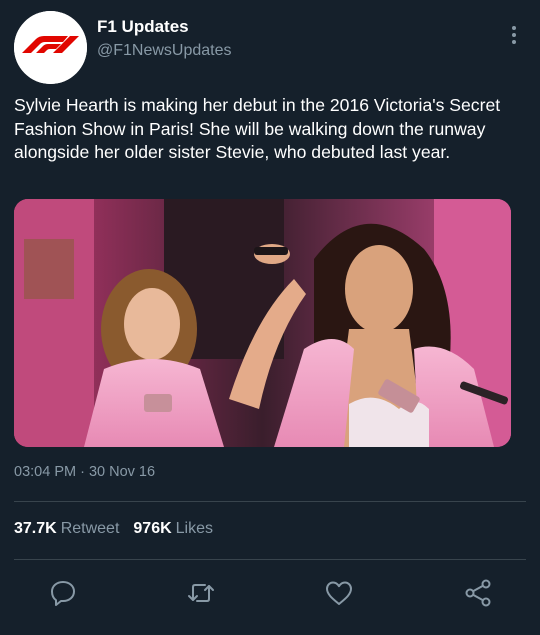  Describe the element at coordinates (194, 528) in the screenshot. I see `likes-label: Likes` at that location.